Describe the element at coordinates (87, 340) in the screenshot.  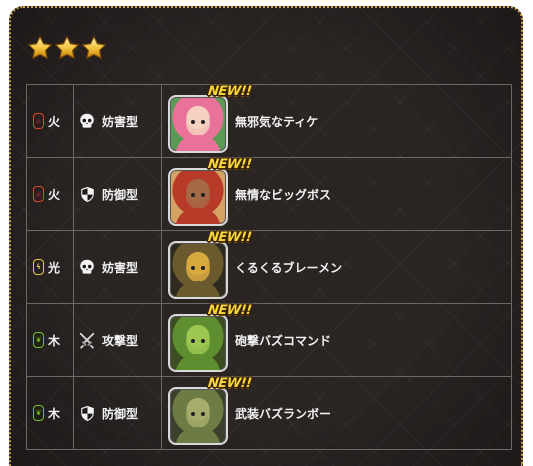
I see `swords-icon` at that location.